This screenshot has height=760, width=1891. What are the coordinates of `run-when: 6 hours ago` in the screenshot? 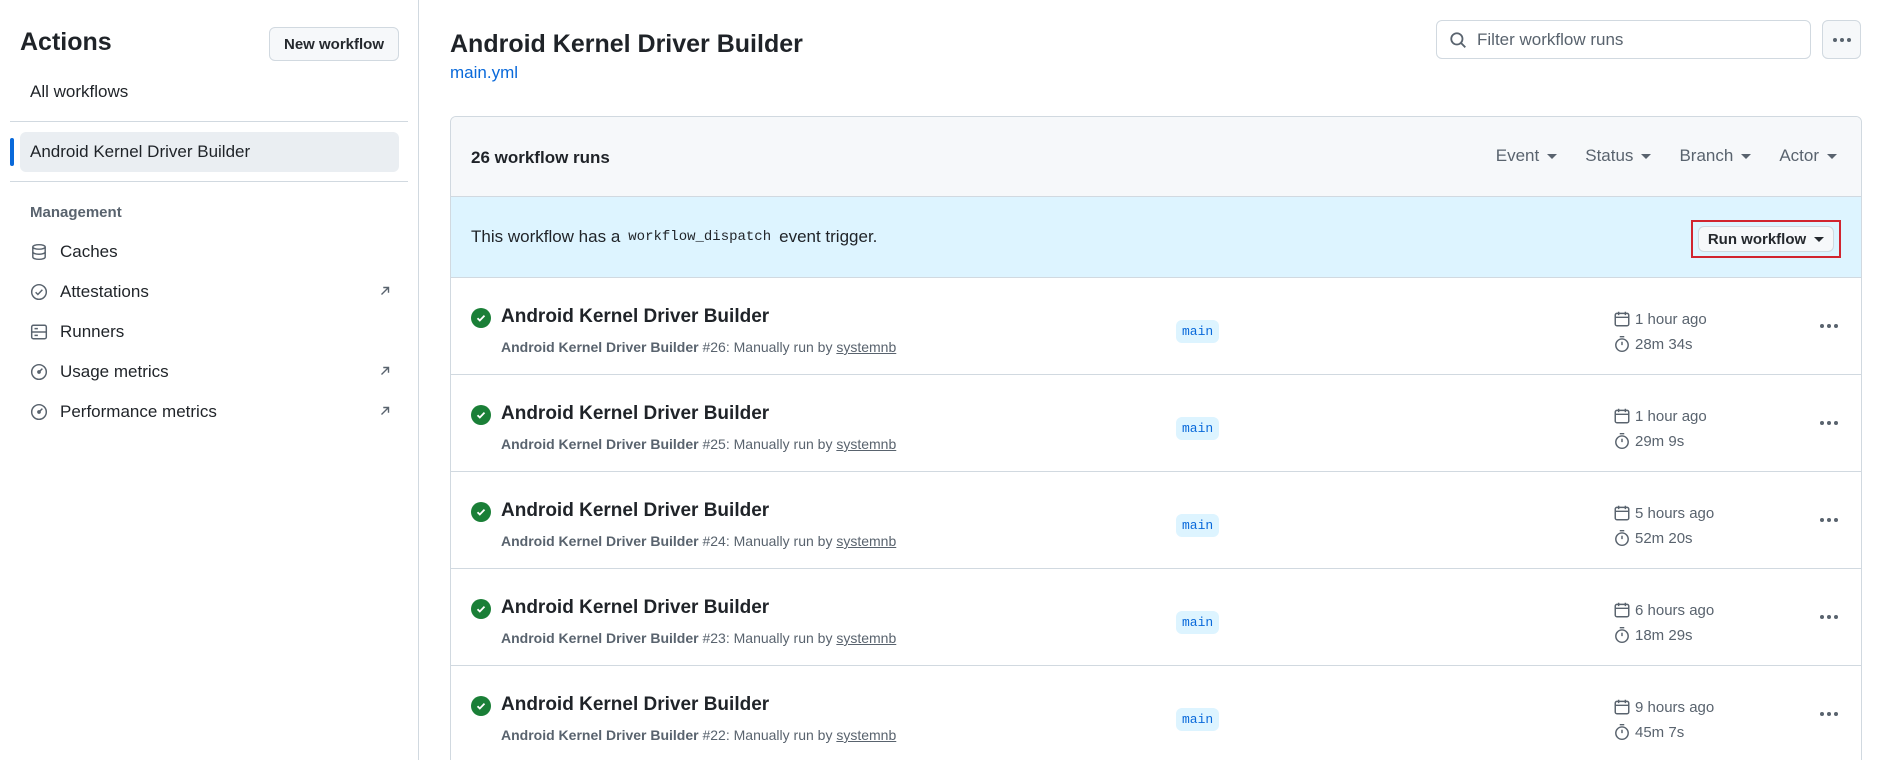 It's located at (1675, 610).